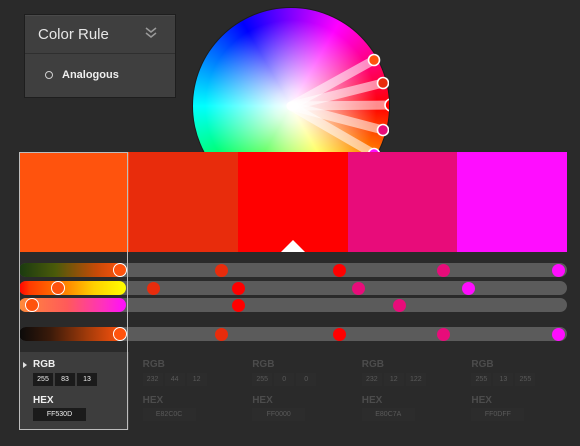  What do you see at coordinates (25, 365) in the screenshot?
I see `expand-arrow-icon` at bounding box center [25, 365].